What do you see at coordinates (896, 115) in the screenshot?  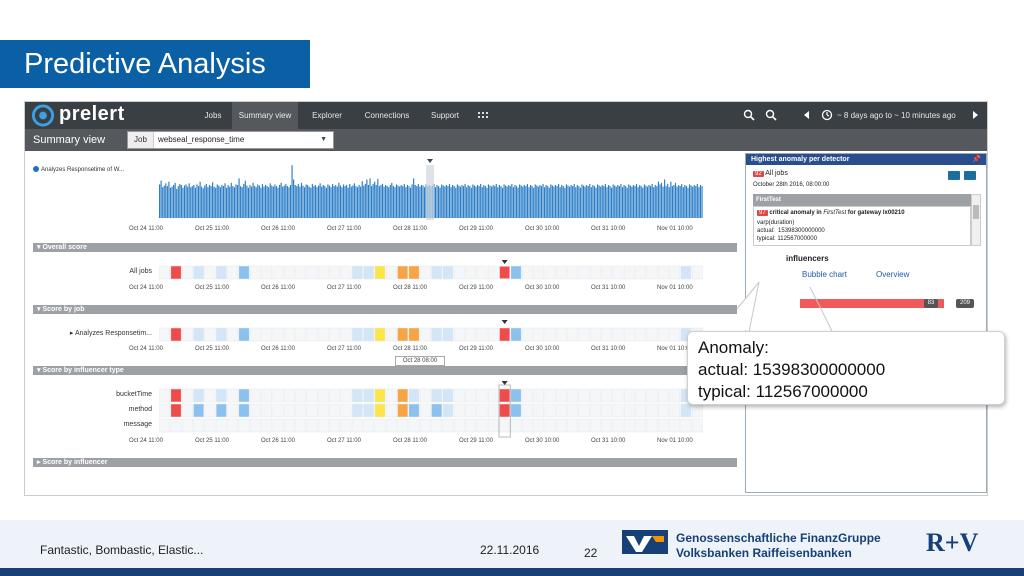 I see `time-range-label: ~ 8 days ago to ~ 10 minutes ago` at bounding box center [896, 115].